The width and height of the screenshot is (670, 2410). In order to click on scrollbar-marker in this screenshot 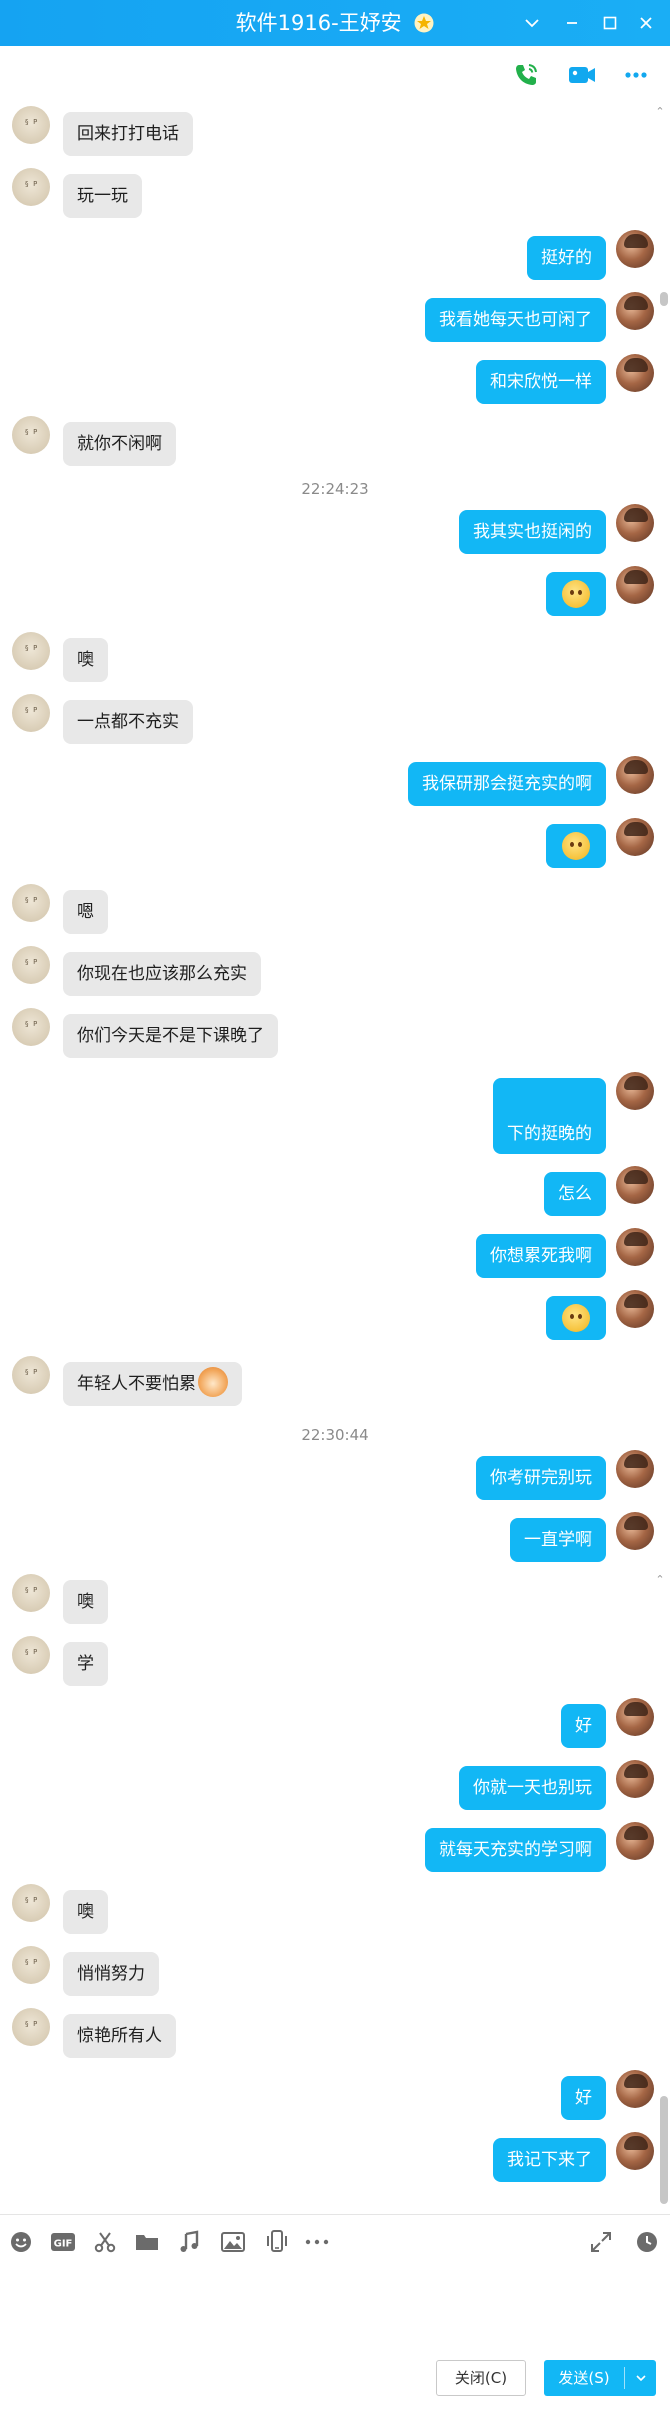, I will do `click(664, 299)`.